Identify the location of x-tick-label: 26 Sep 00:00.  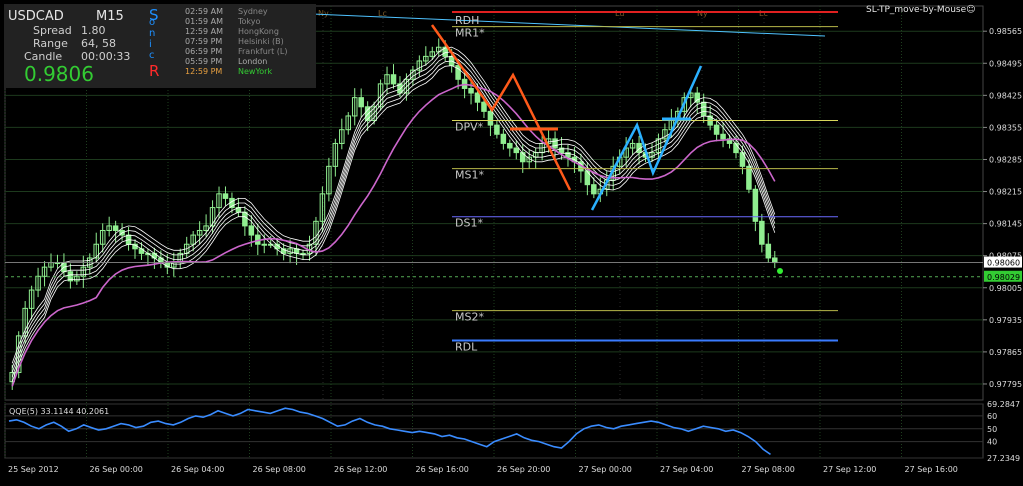
(116, 469).